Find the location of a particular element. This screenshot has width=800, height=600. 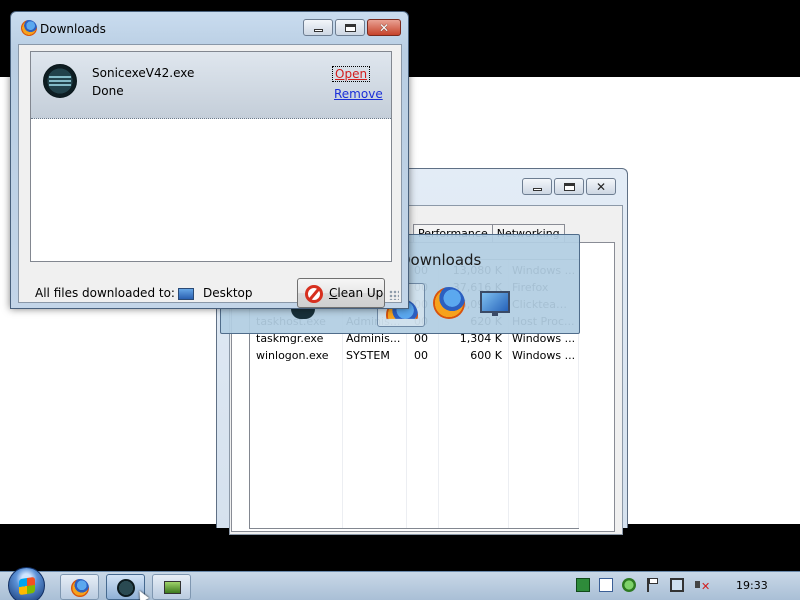

close-button: ✕ is located at coordinates (384, 27).